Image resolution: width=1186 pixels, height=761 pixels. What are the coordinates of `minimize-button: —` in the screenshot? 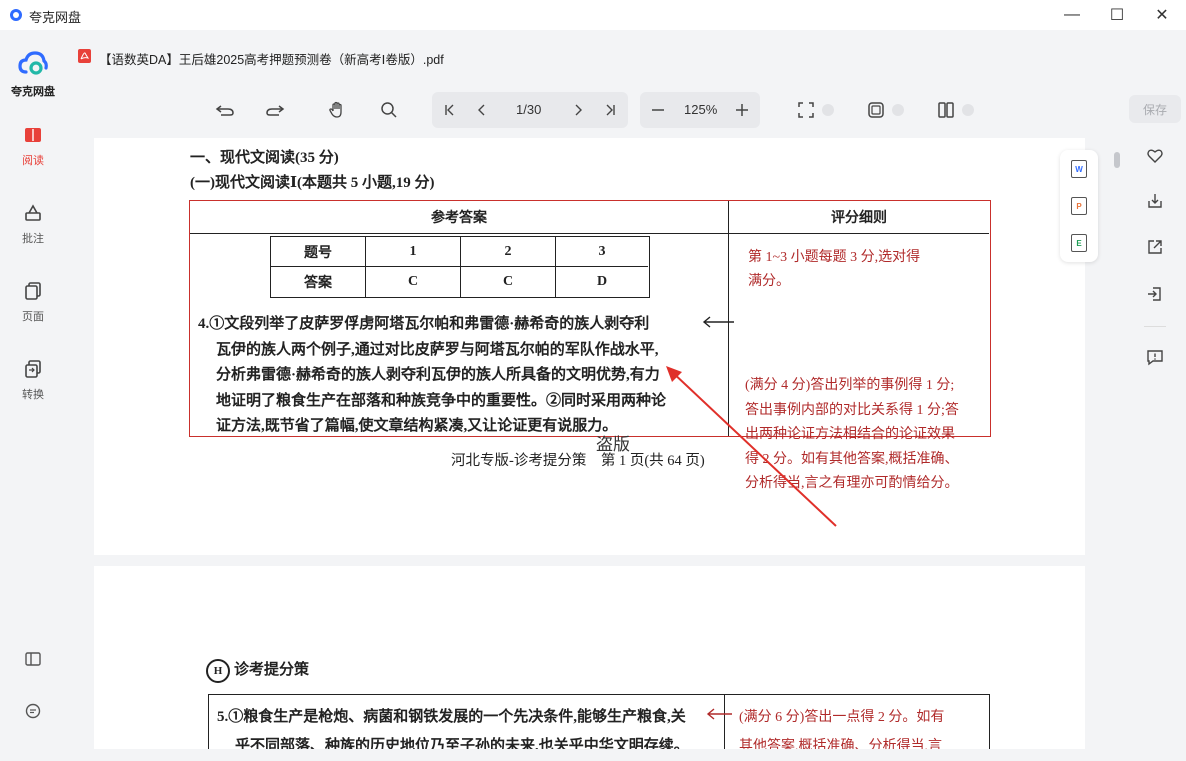 It's located at (1072, 15).